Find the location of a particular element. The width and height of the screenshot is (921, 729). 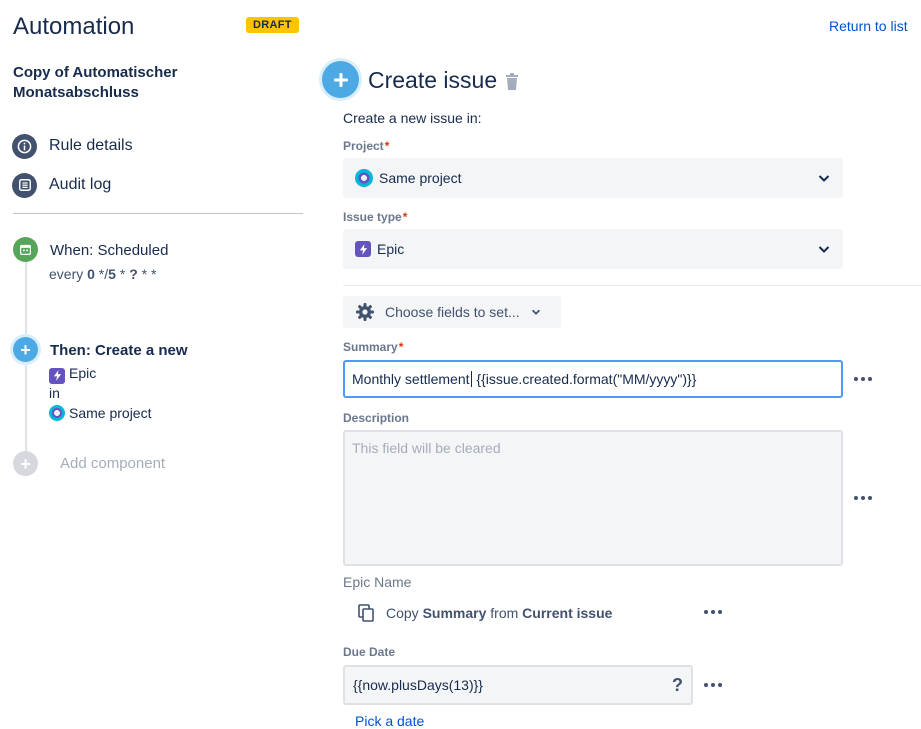

timeline-line is located at coordinates (26, 362).